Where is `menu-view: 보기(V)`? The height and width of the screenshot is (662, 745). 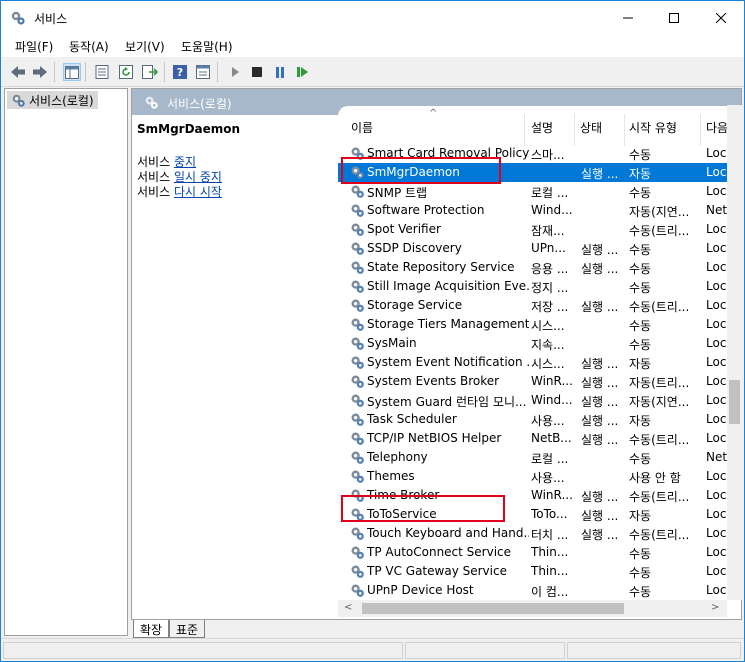
menu-view: 보기(V) is located at coordinates (145, 46).